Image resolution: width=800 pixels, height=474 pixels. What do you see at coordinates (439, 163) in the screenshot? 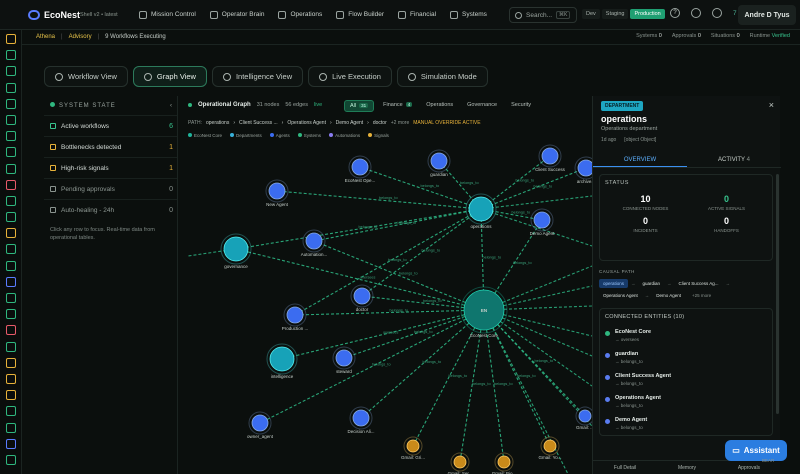
I see `graph-node-guardian: guardian` at bounding box center [439, 163].